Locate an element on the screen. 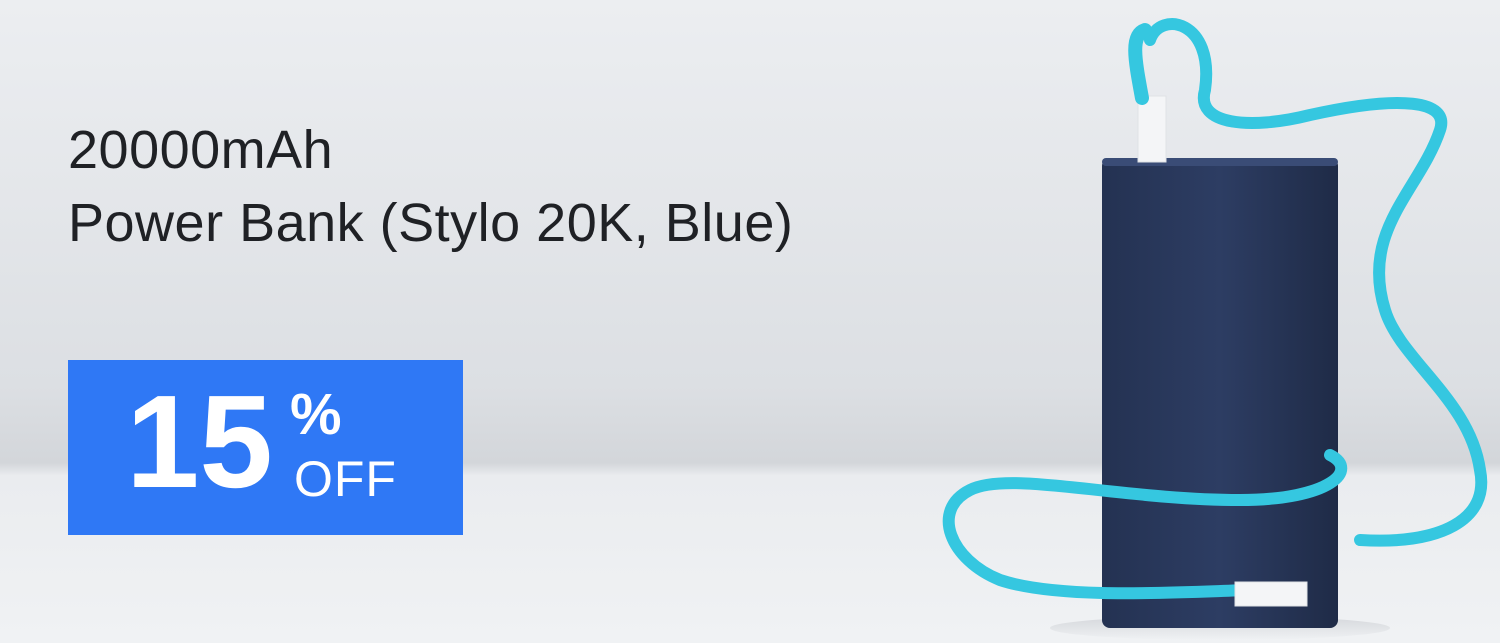 The image size is (1500, 643). headline-capacity: 20000mAh is located at coordinates (201, 150).